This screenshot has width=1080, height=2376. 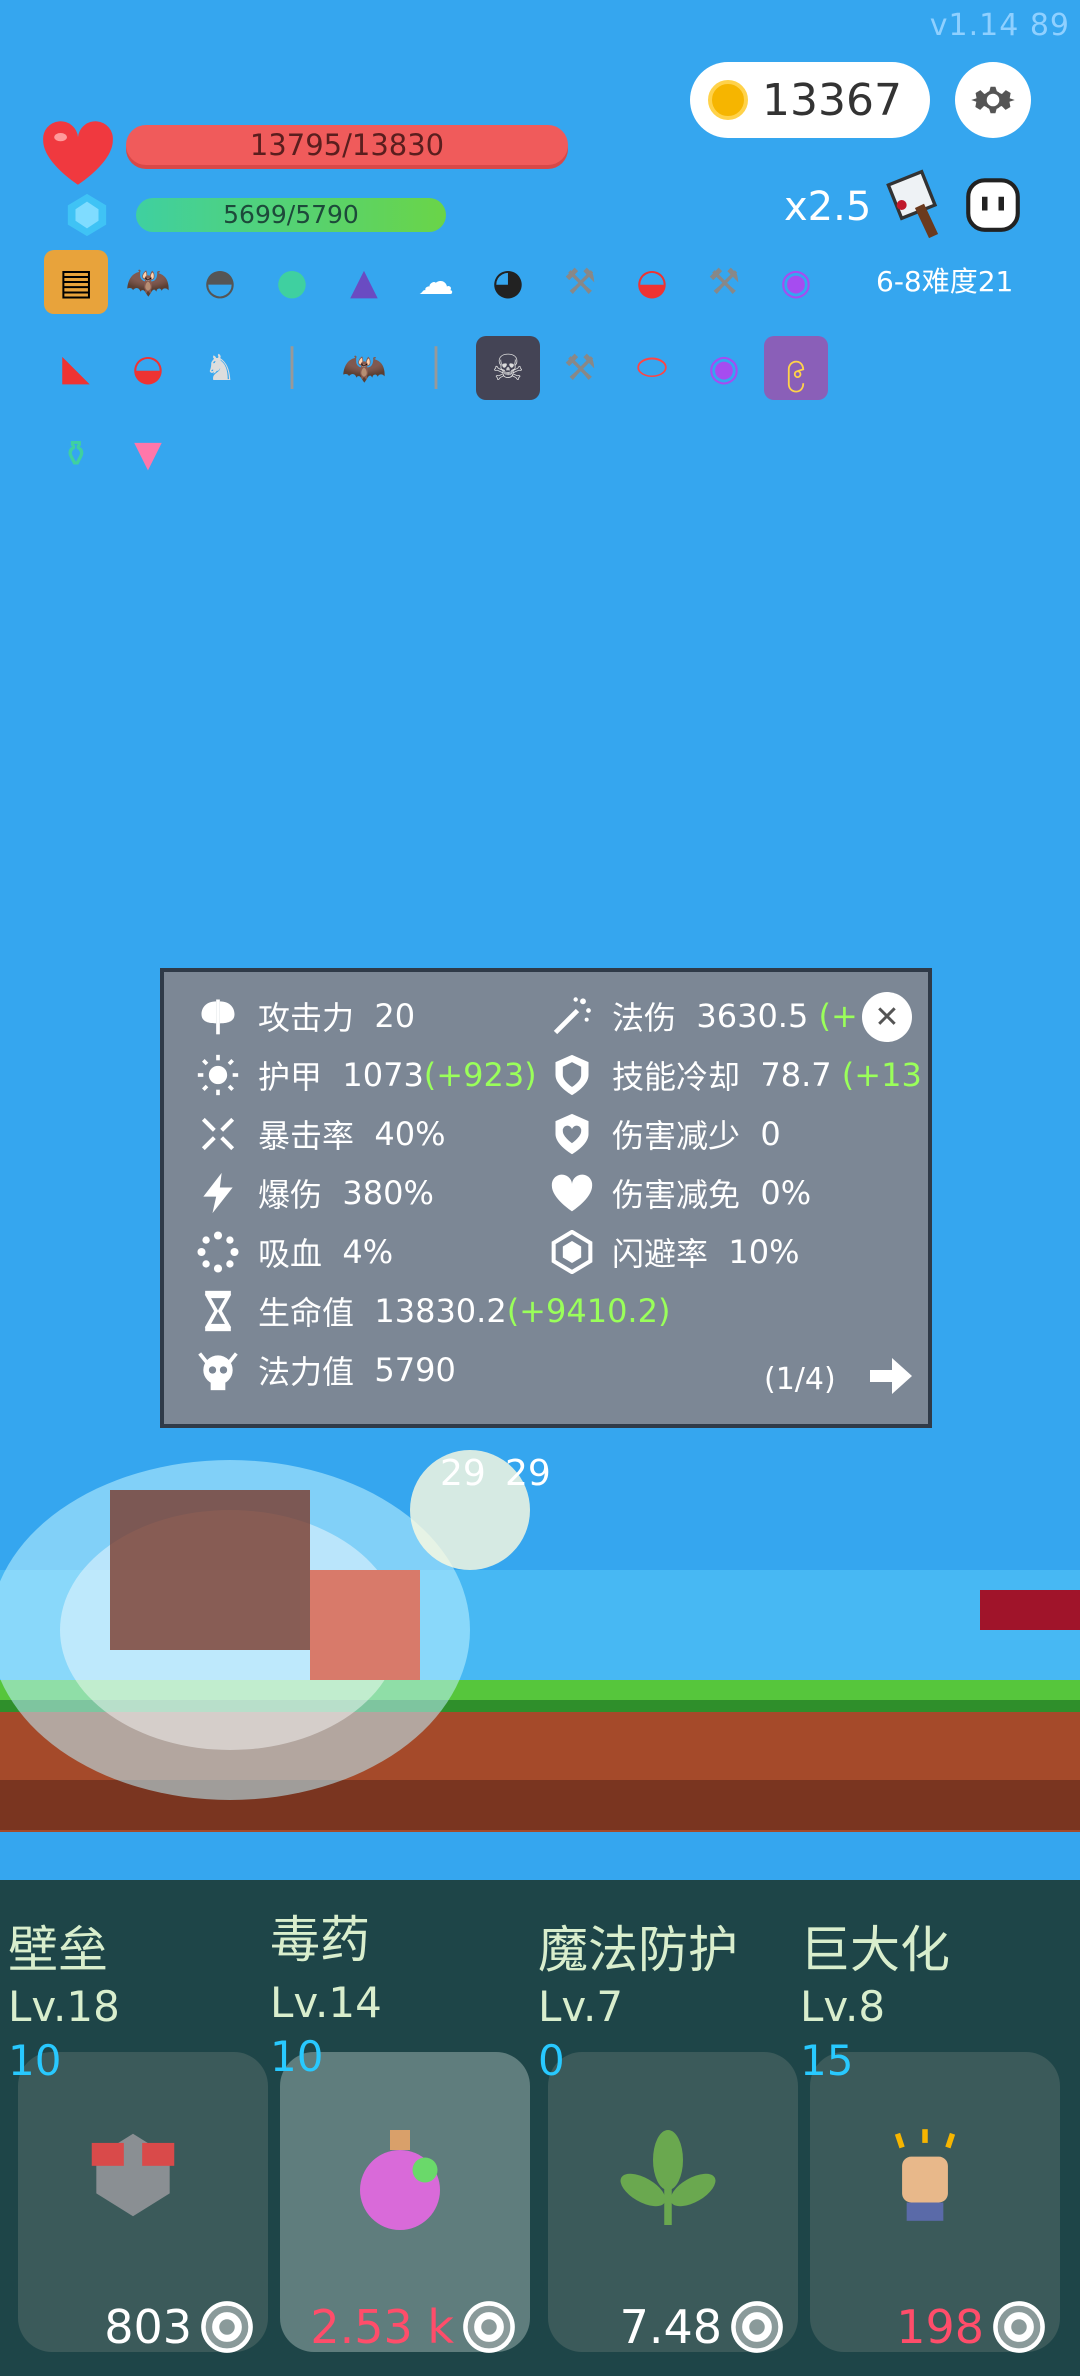 I want to click on stat-dmgimmune-label: 伤害减免, so click(x=676, y=1195).